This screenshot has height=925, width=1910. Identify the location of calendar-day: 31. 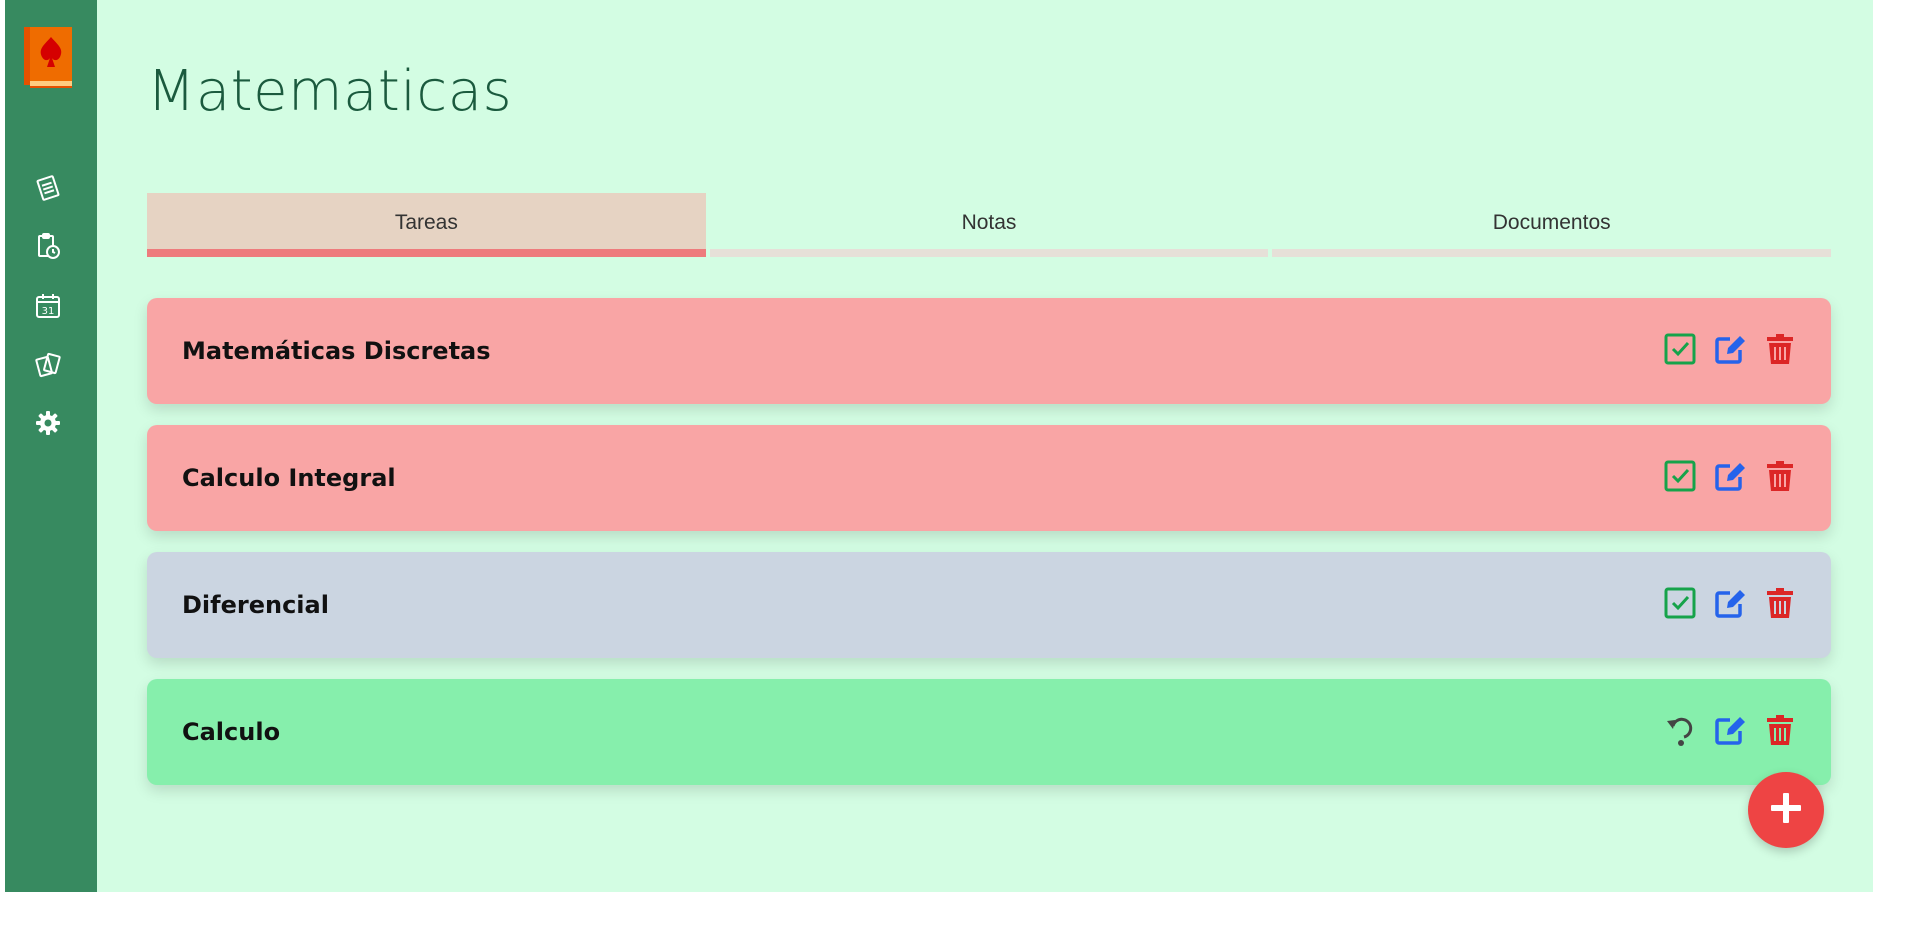
(48, 311).